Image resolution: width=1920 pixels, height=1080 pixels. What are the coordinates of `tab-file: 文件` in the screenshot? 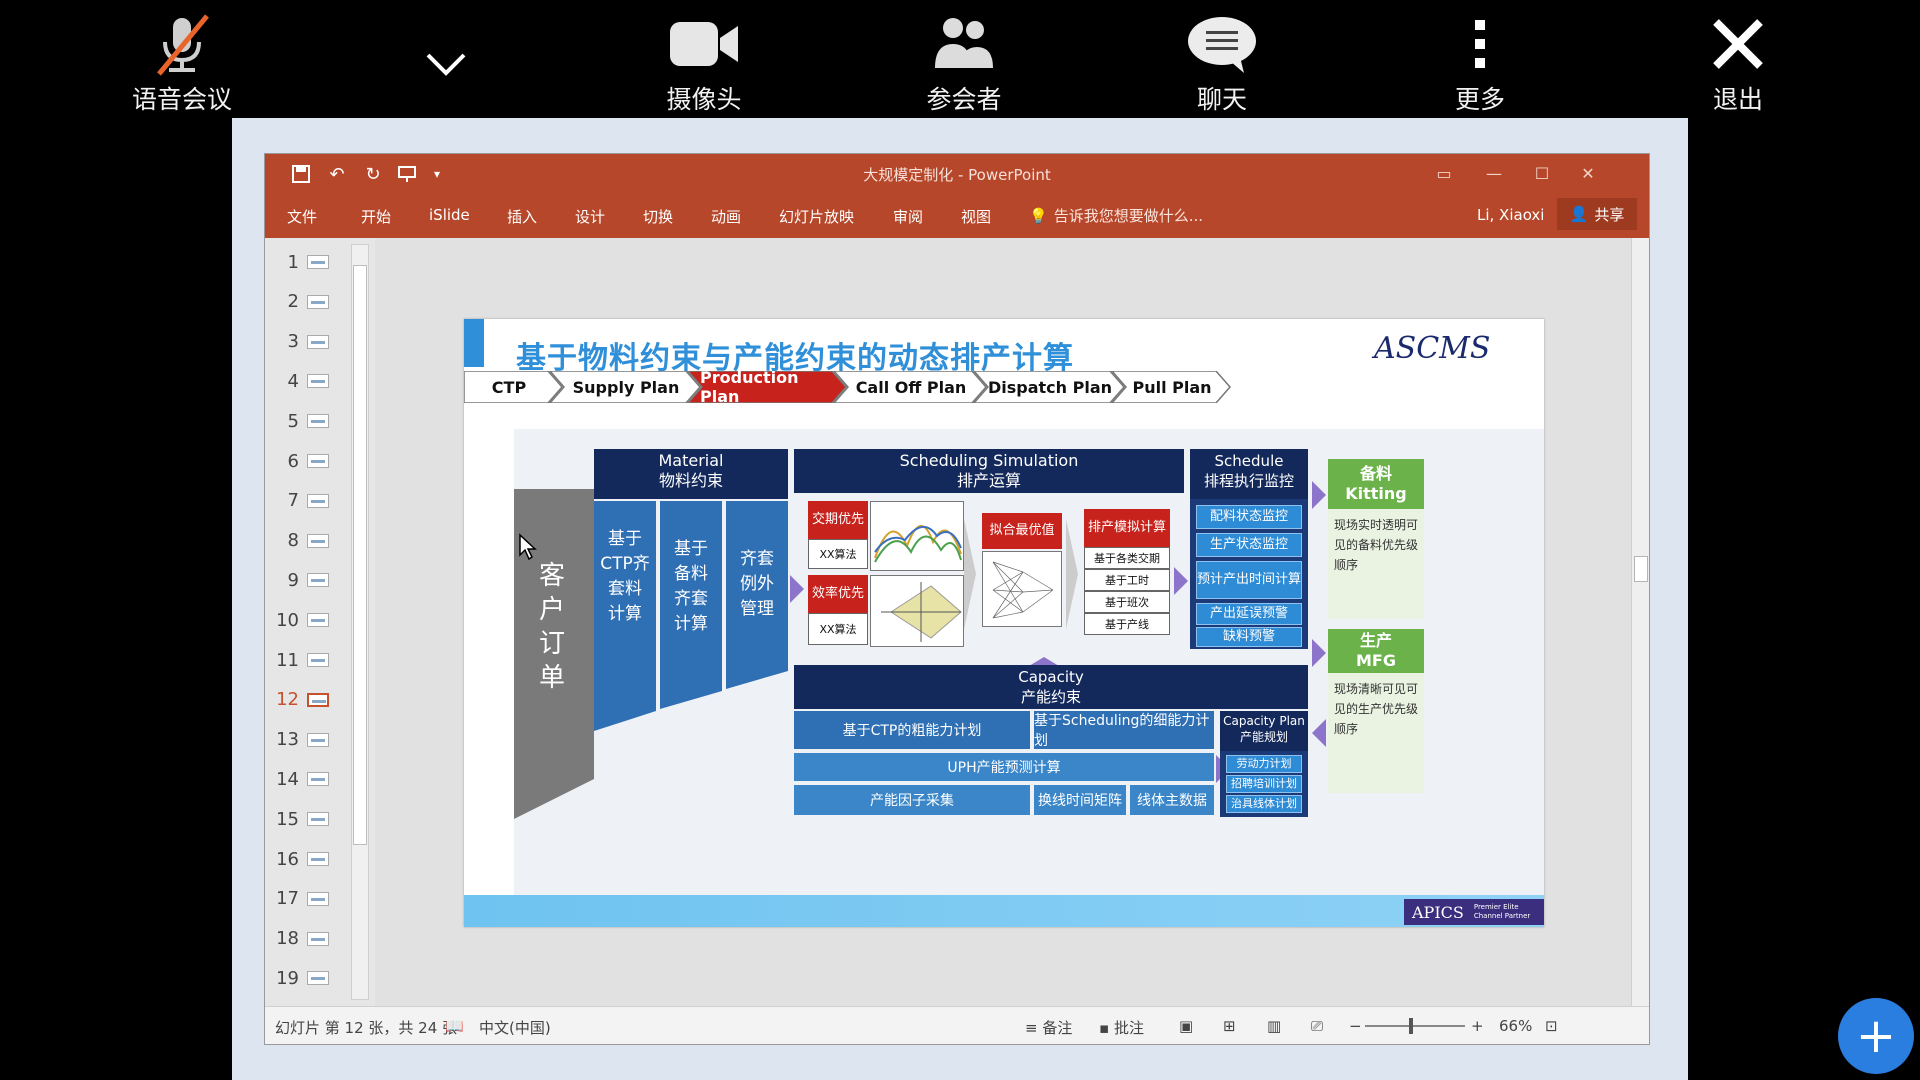 It's located at (302, 216).